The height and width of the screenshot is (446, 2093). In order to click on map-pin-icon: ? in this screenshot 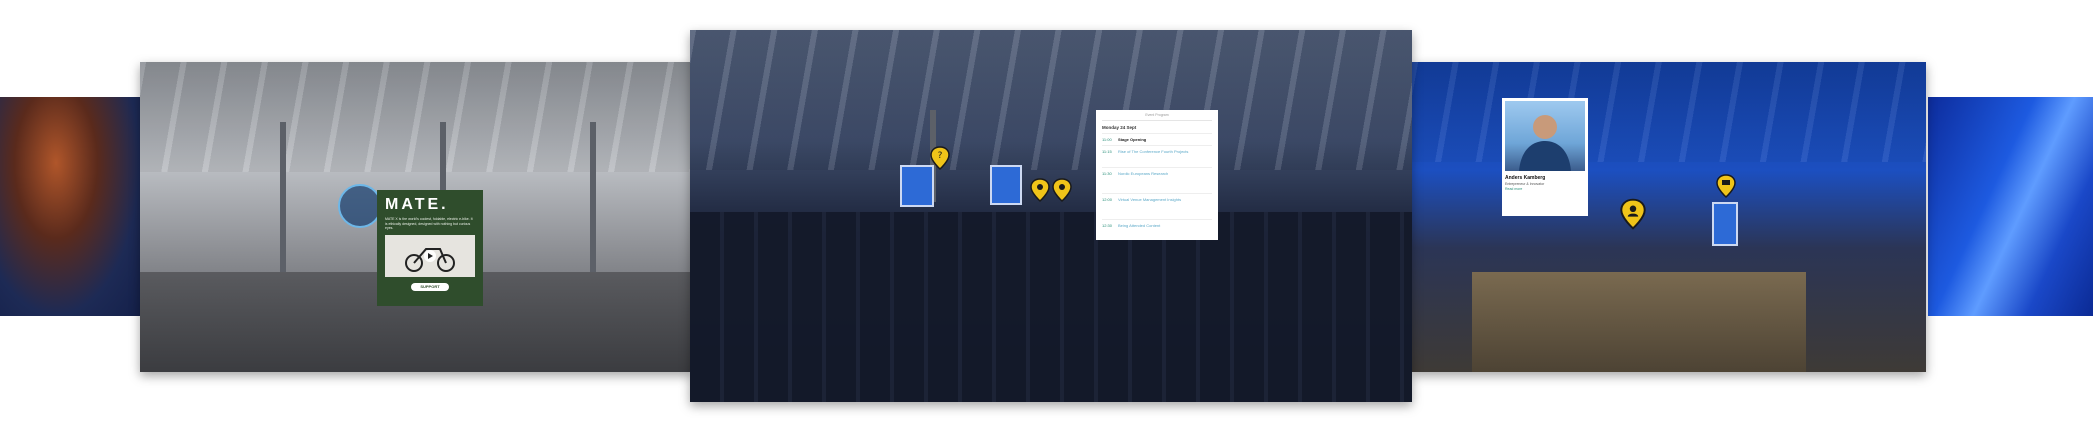, I will do `click(940, 158)`.